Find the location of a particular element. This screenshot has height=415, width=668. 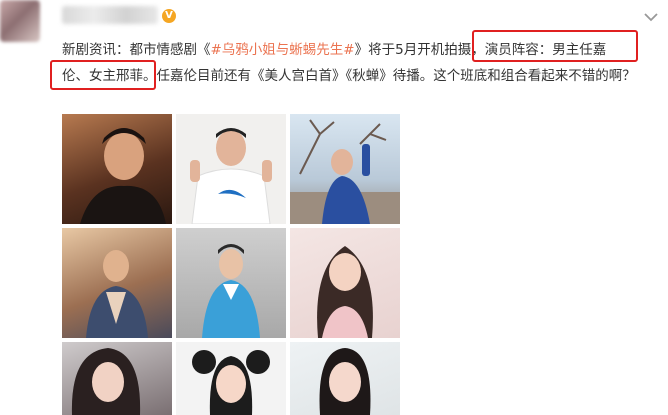

user-avatar is located at coordinates (20, 21).